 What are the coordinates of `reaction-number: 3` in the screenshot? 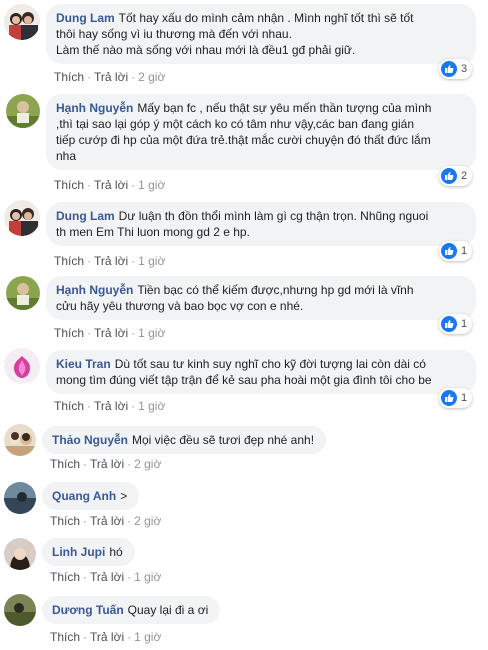 It's located at (464, 69).